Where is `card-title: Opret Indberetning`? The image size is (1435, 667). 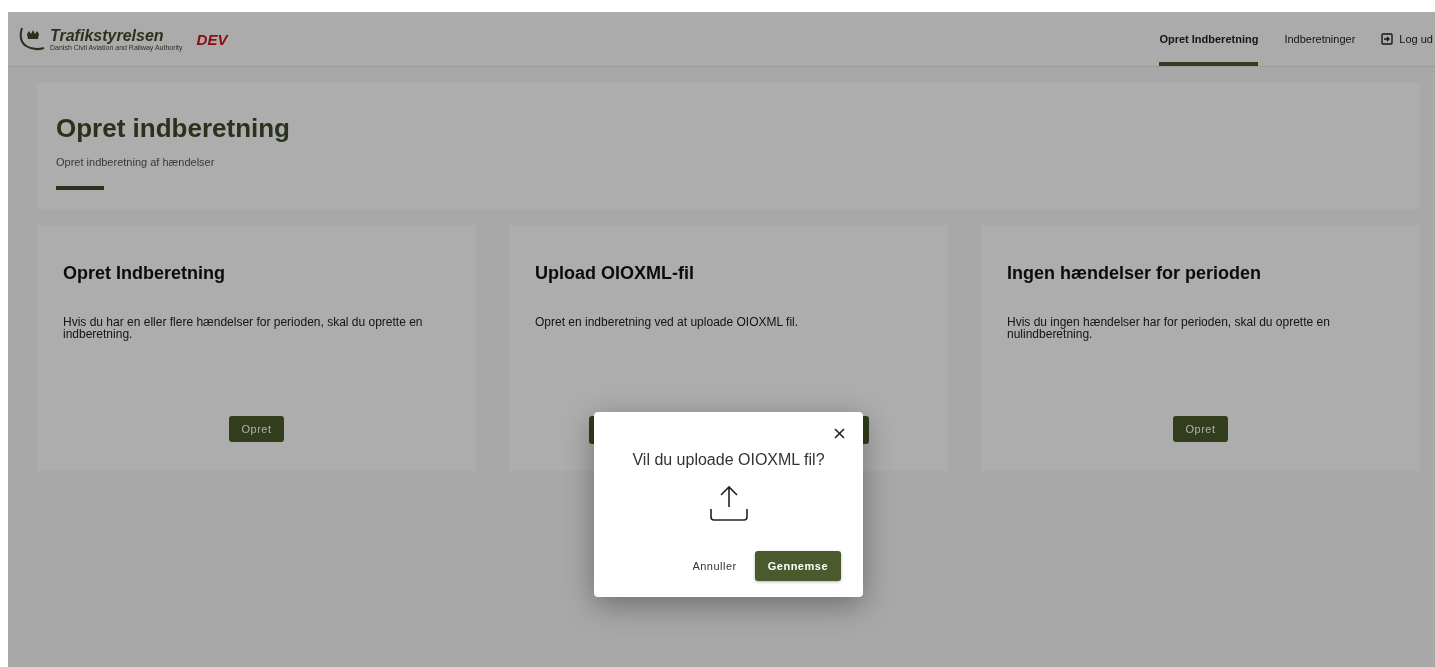 card-title: Opret Indberetning is located at coordinates (144, 273).